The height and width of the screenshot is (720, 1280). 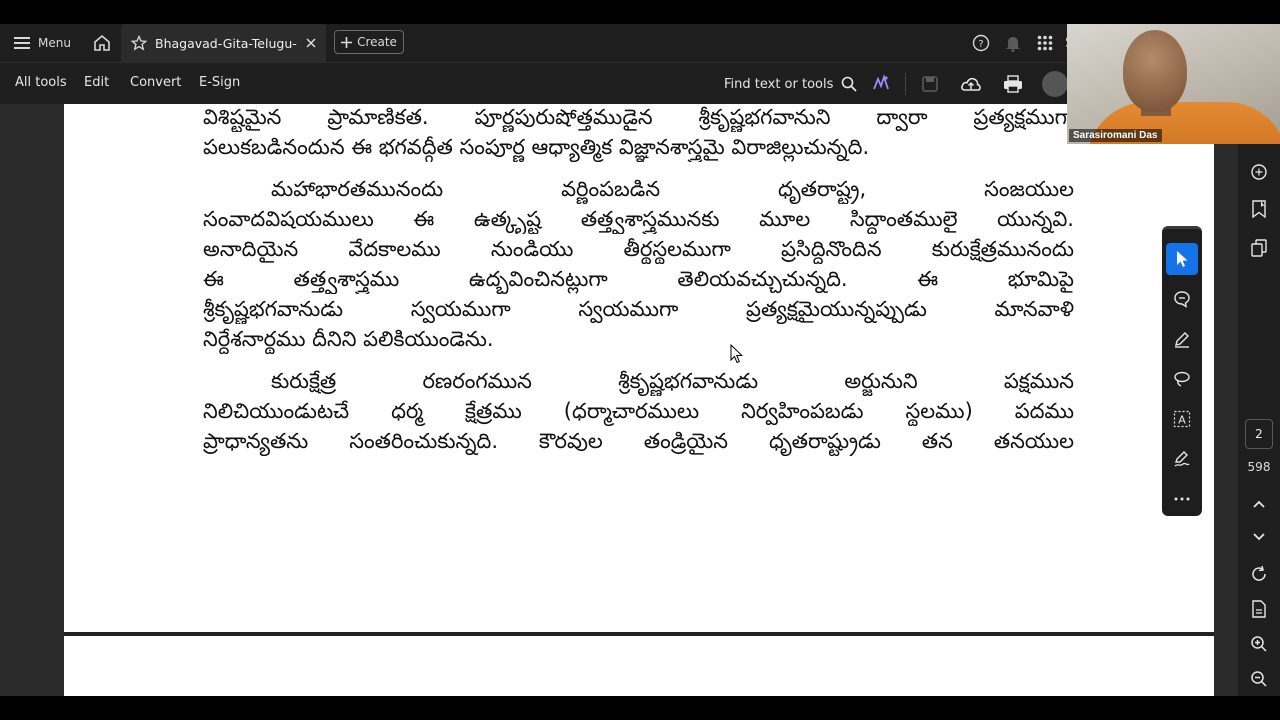 What do you see at coordinates (155, 82) in the screenshot?
I see `convert-menu: Convert` at bounding box center [155, 82].